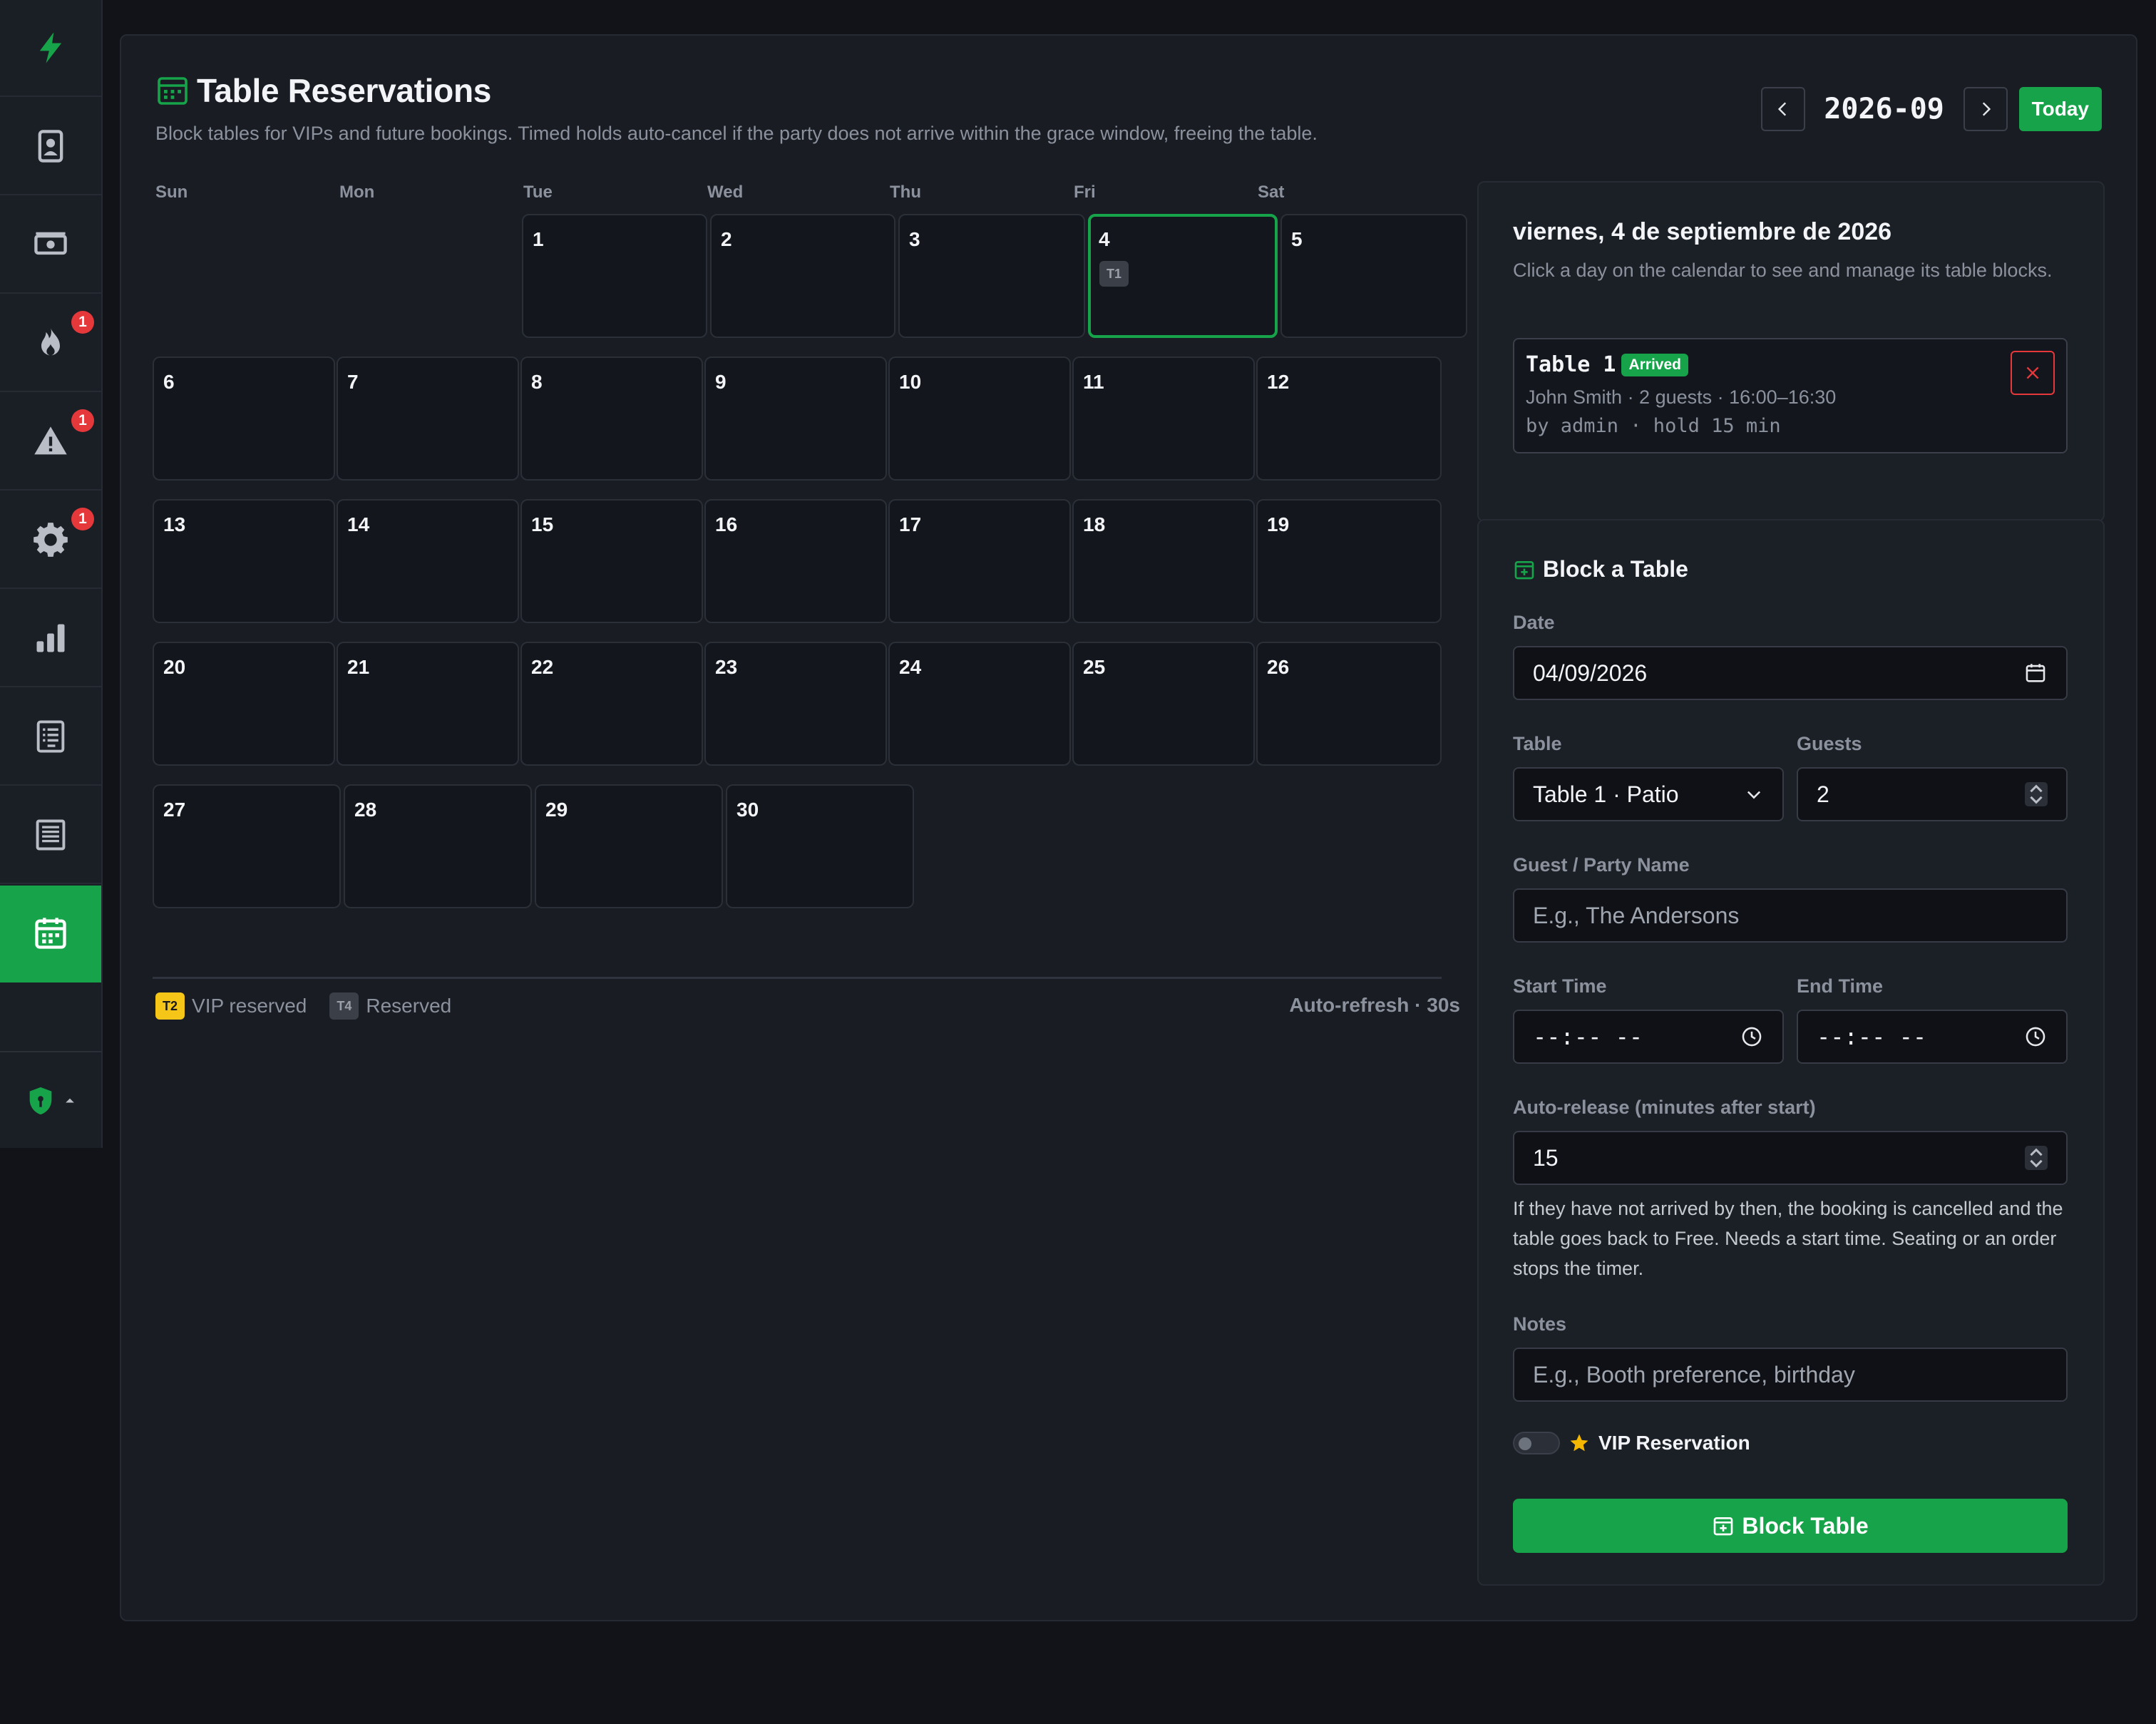 This screenshot has height=1724, width=2156. Describe the element at coordinates (50, 245) in the screenshot. I see `sidebar-item-cash` at that location.